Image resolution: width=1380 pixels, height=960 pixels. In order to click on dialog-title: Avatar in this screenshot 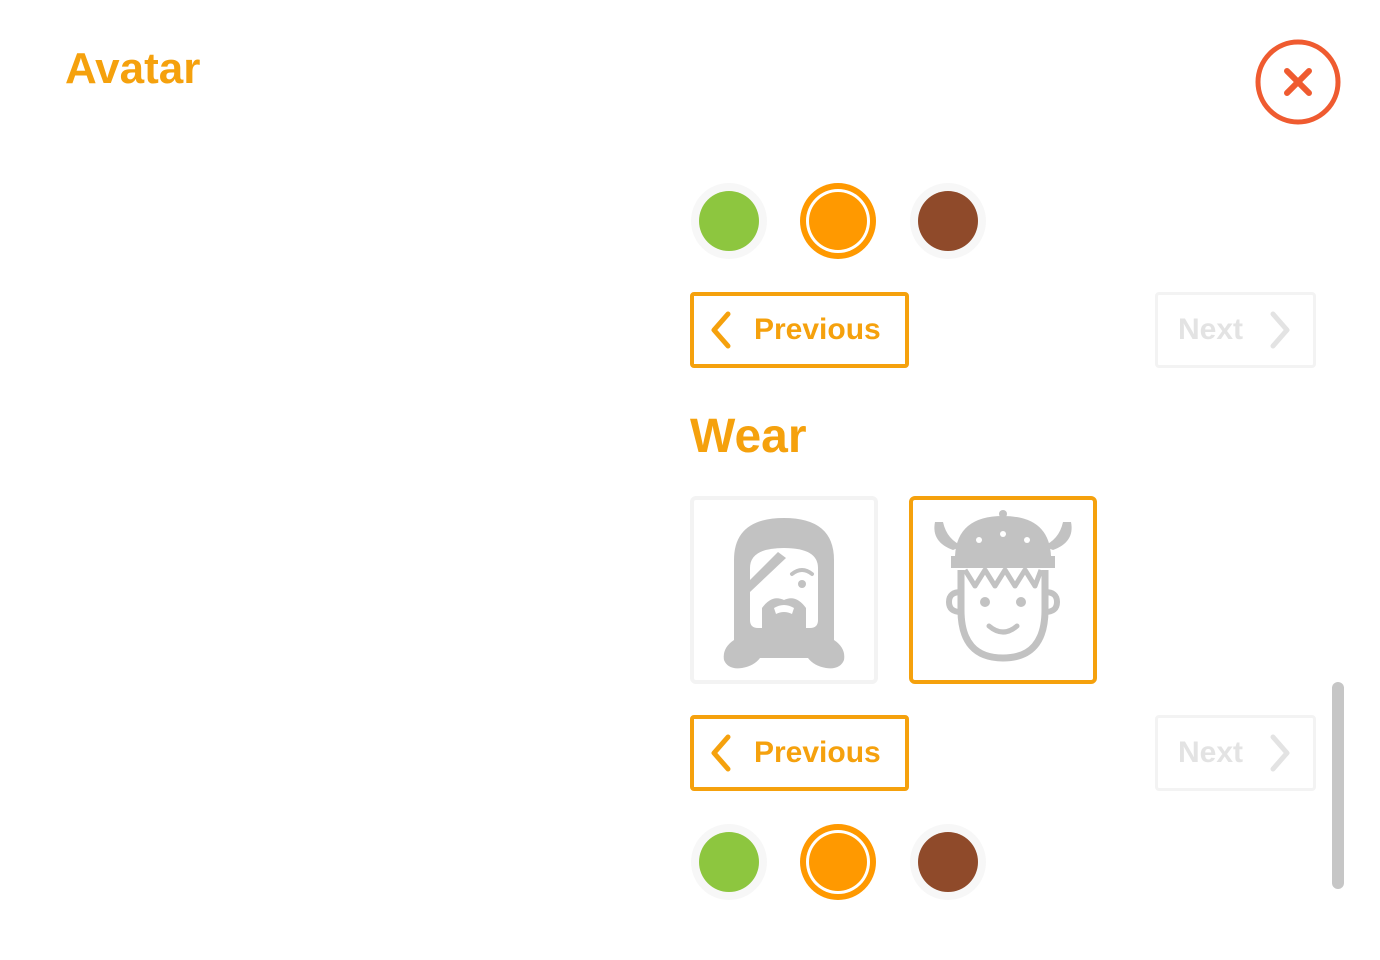, I will do `click(133, 68)`.